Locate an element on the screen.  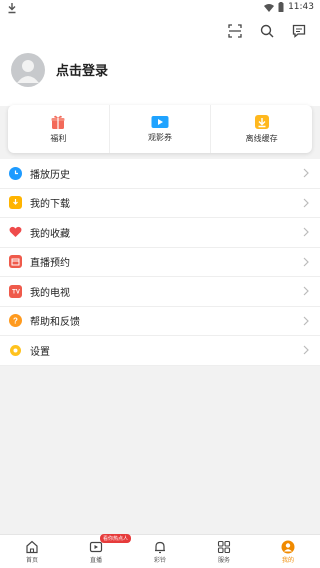
calendar-icon is located at coordinates (15, 262).